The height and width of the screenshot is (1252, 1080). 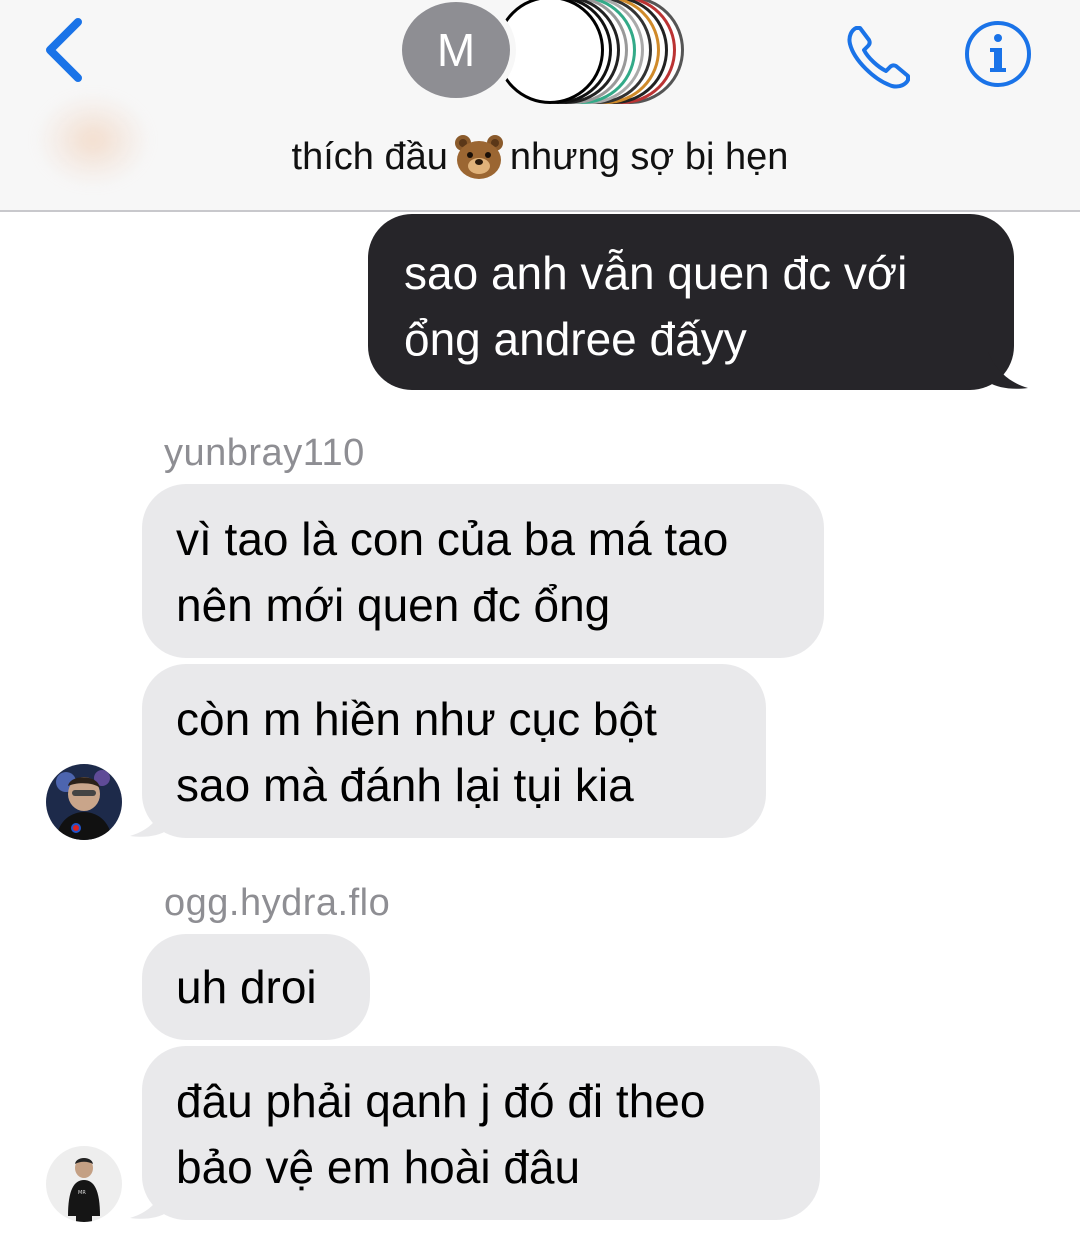 What do you see at coordinates (478, 157) in the screenshot?
I see `bear-face-icon` at bounding box center [478, 157].